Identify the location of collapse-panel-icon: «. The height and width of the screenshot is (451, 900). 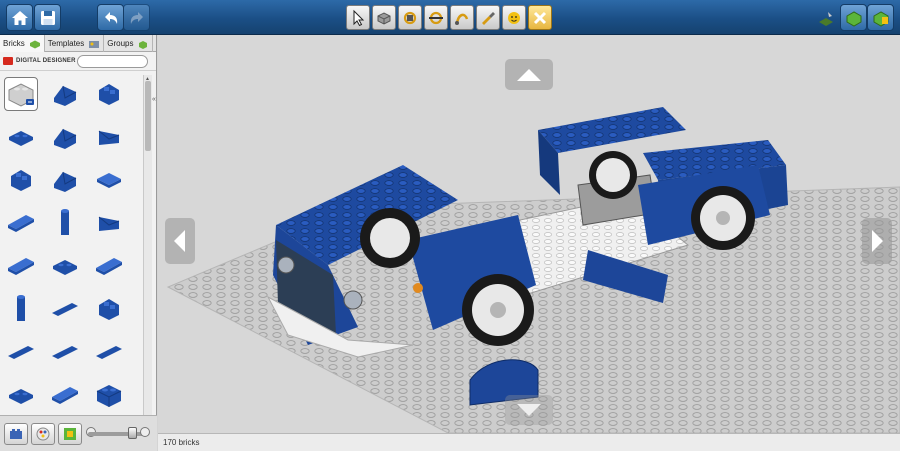
(154, 99).